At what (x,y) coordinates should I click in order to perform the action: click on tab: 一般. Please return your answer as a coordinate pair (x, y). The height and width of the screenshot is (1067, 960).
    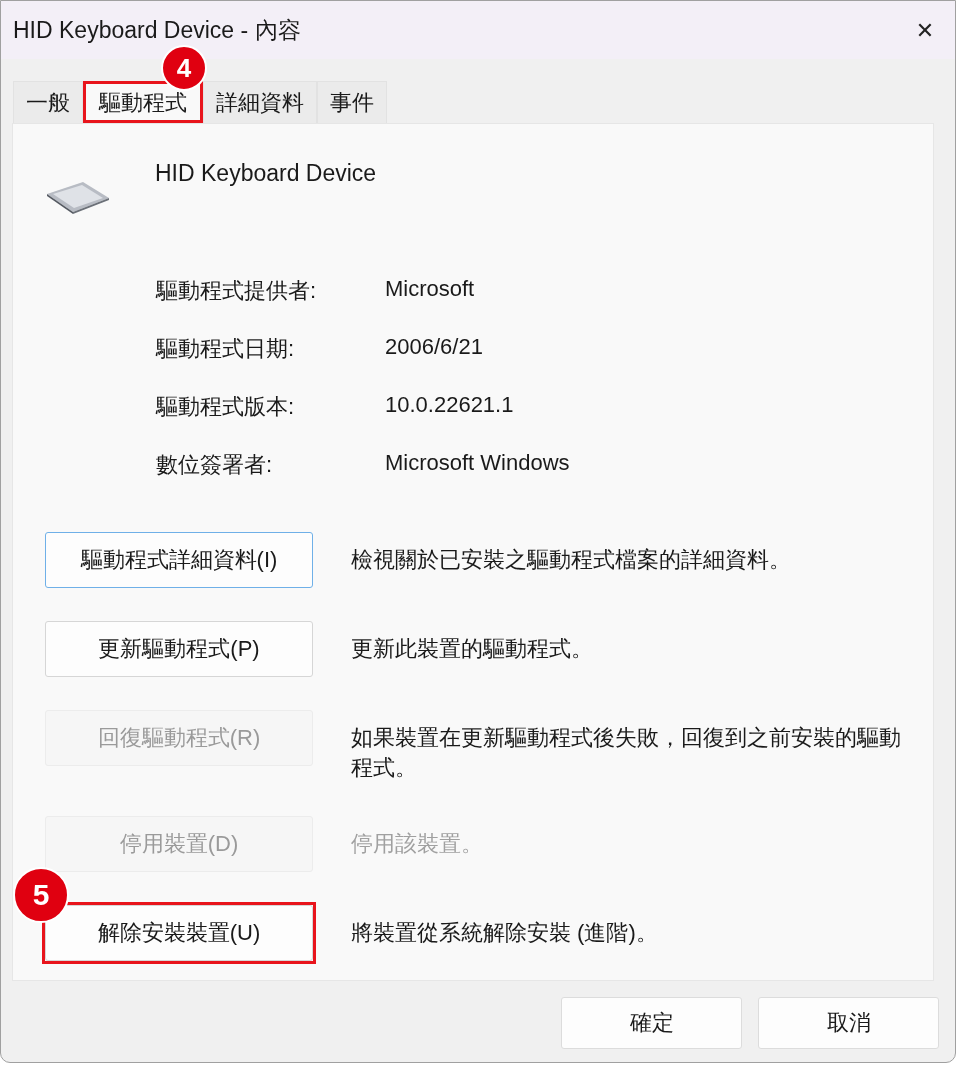
    Looking at the image, I should click on (48, 102).